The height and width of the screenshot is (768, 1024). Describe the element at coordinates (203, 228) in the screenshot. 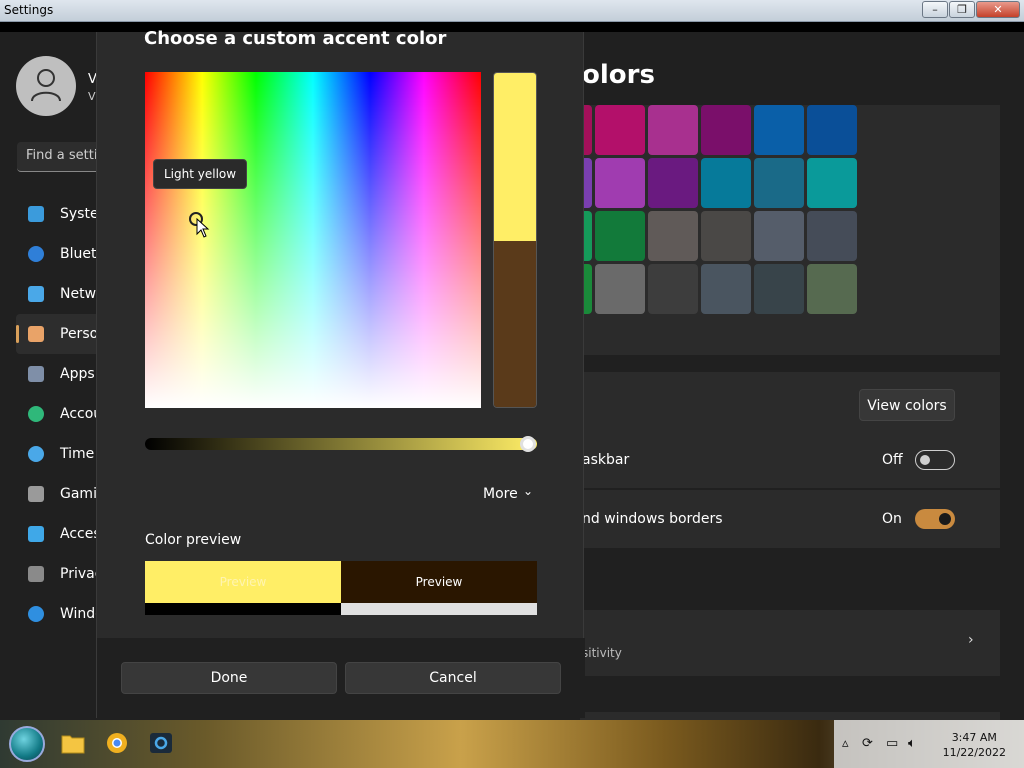

I see `mouse-pointer-icon` at that location.